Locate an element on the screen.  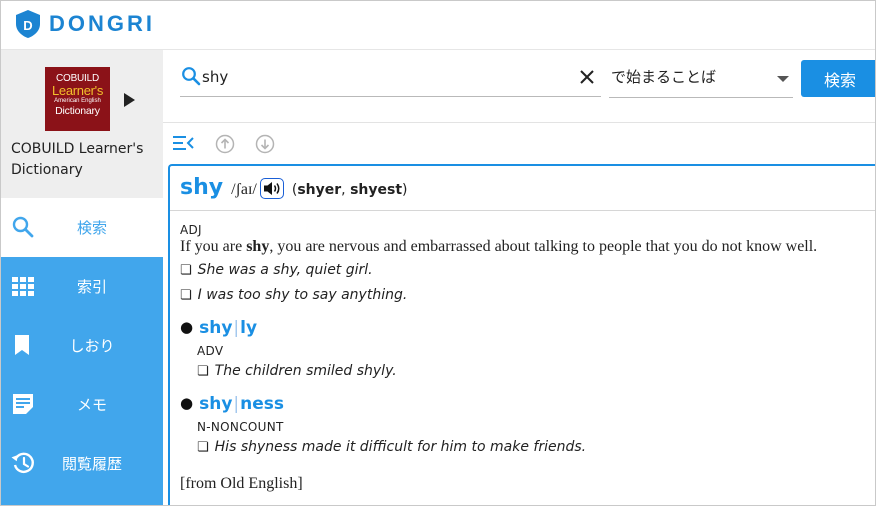
derivative-heading: ● shy|ness is located at coordinates (232, 404).